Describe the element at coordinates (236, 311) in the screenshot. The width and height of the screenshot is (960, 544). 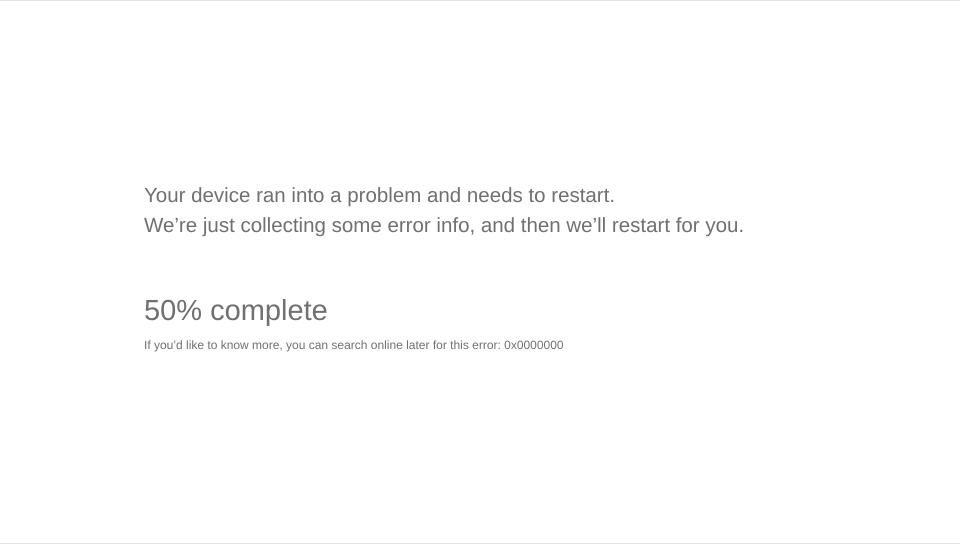
I see `progress-text: 50% complete` at that location.